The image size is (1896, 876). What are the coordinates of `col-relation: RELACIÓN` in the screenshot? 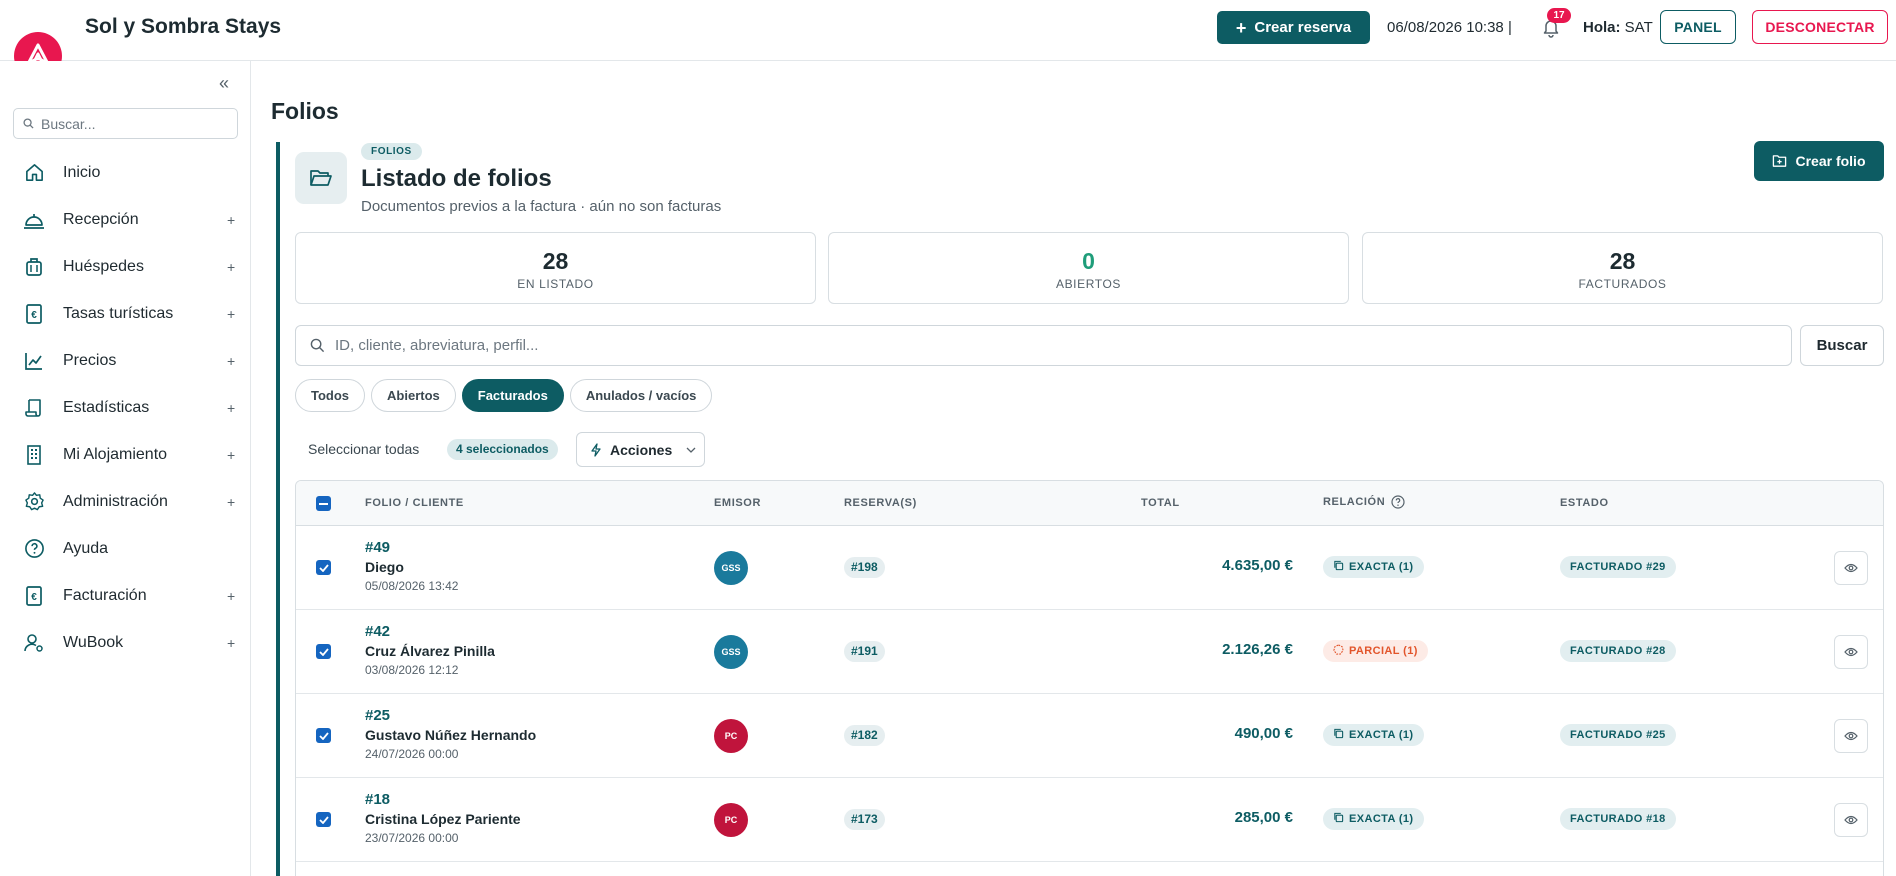 It's located at (1364, 502).